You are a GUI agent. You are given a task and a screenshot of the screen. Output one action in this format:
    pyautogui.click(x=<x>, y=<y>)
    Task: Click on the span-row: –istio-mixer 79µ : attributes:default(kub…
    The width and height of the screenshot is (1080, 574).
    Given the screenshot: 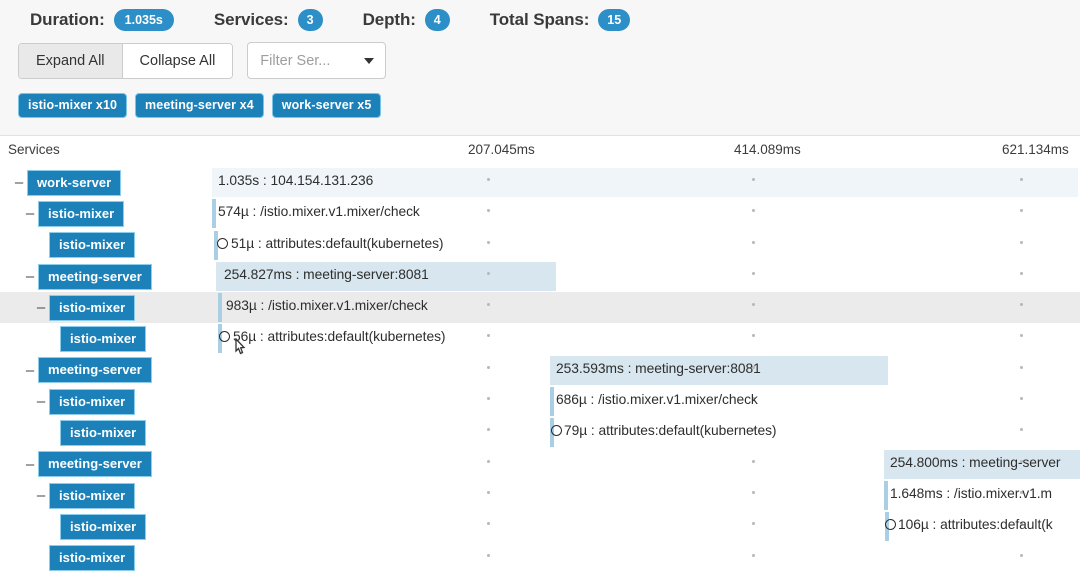 What is the action you would take?
    pyautogui.click(x=540, y=432)
    